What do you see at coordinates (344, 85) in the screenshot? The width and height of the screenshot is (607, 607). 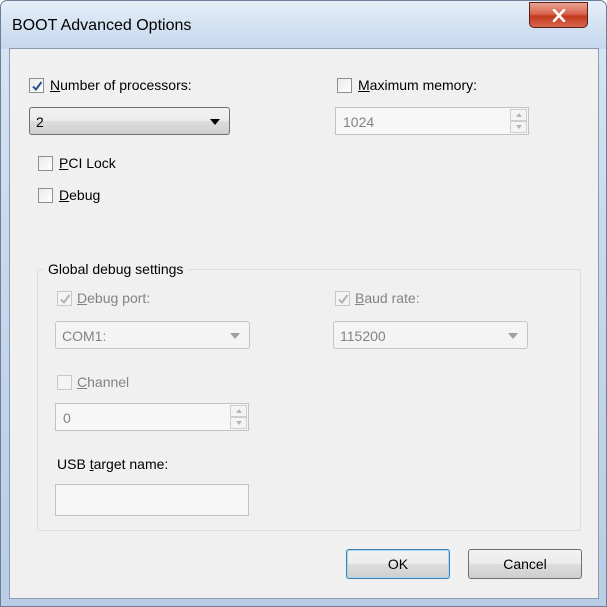 I see `max-memory-checkbox` at bounding box center [344, 85].